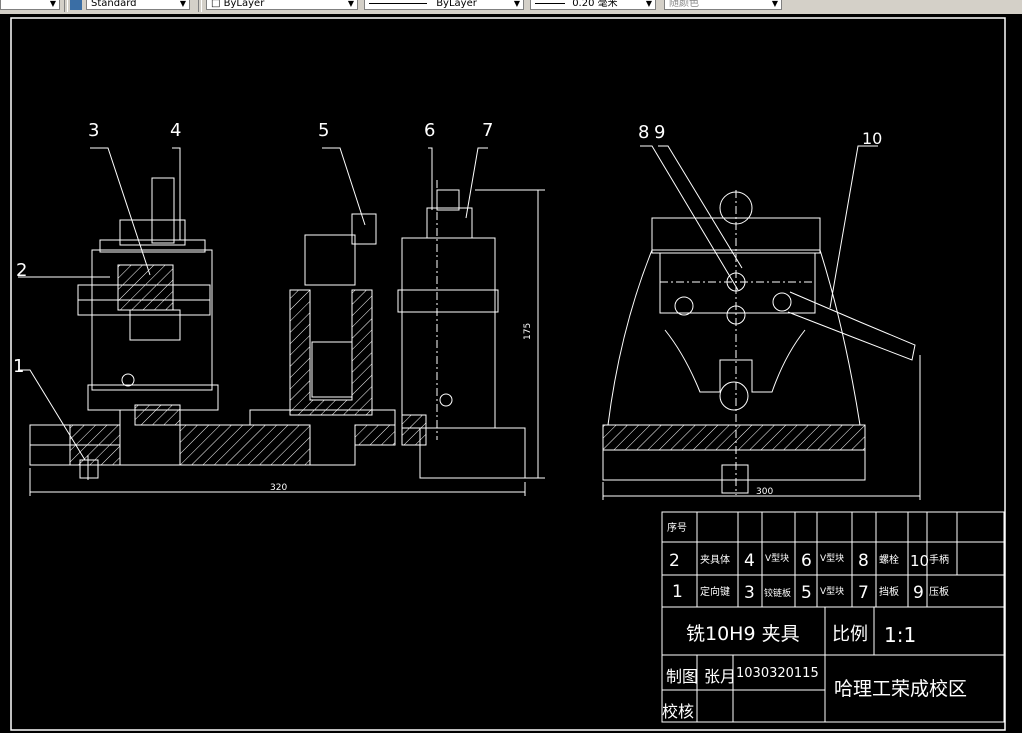 This screenshot has height=733, width=1022. Describe the element at coordinates (76, 5) in the screenshot. I see `text-style-icon` at that location.